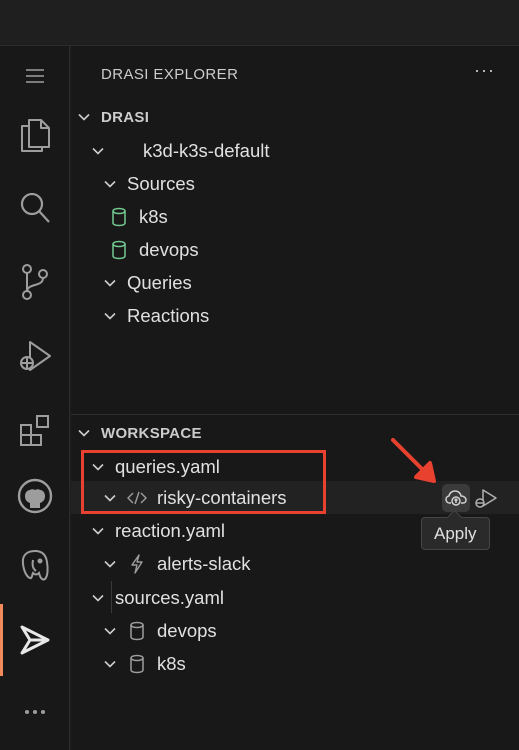 The height and width of the screenshot is (750, 519). What do you see at coordinates (295, 663) in the screenshot?
I see `source-item-k8s: k8s` at bounding box center [295, 663].